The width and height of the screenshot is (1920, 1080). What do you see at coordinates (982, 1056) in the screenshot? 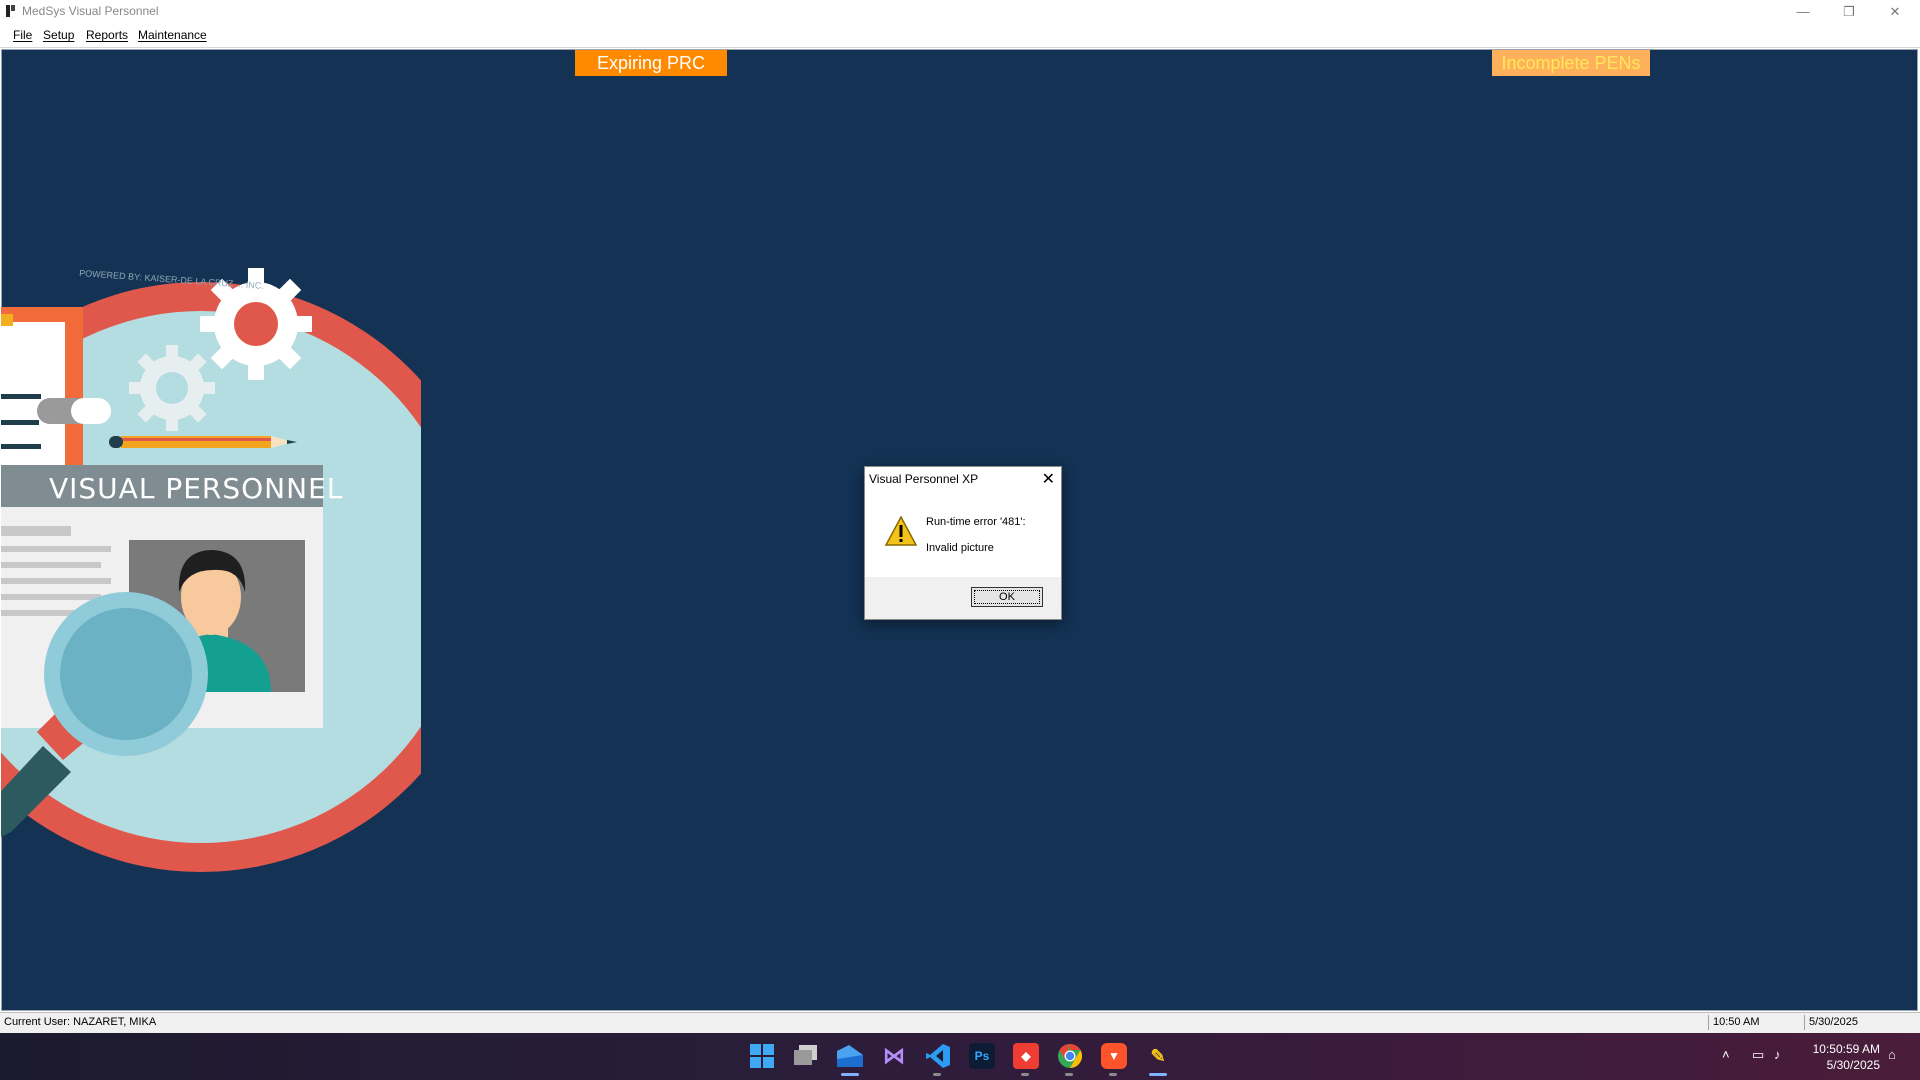
I see `photoshop-icon: Ps` at bounding box center [982, 1056].